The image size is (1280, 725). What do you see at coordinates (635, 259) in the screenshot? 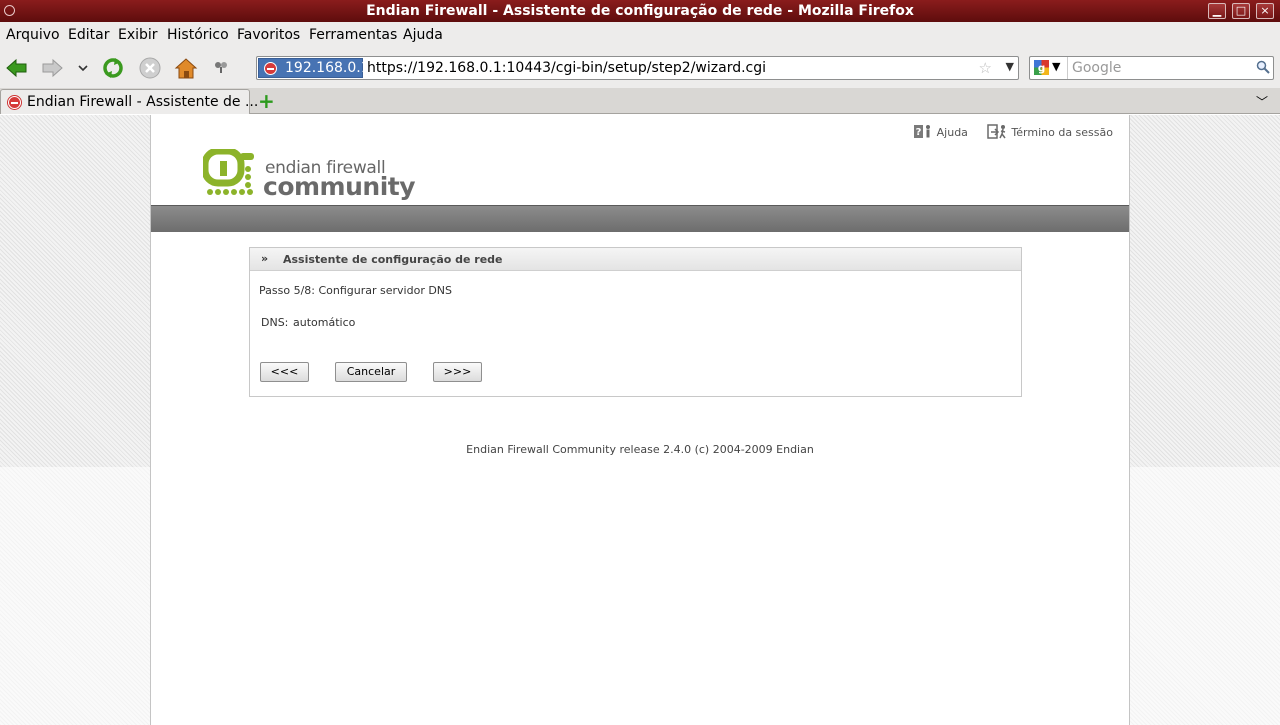
I see `wizard-panel-header: » Assistente de configuração de rede` at bounding box center [635, 259].